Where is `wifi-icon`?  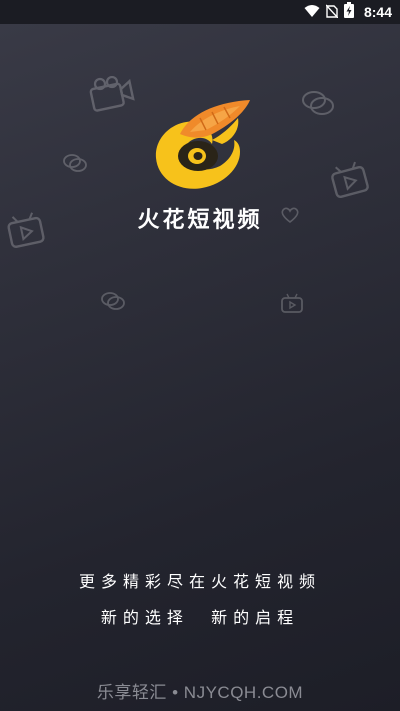
wifi-icon is located at coordinates (312, 12).